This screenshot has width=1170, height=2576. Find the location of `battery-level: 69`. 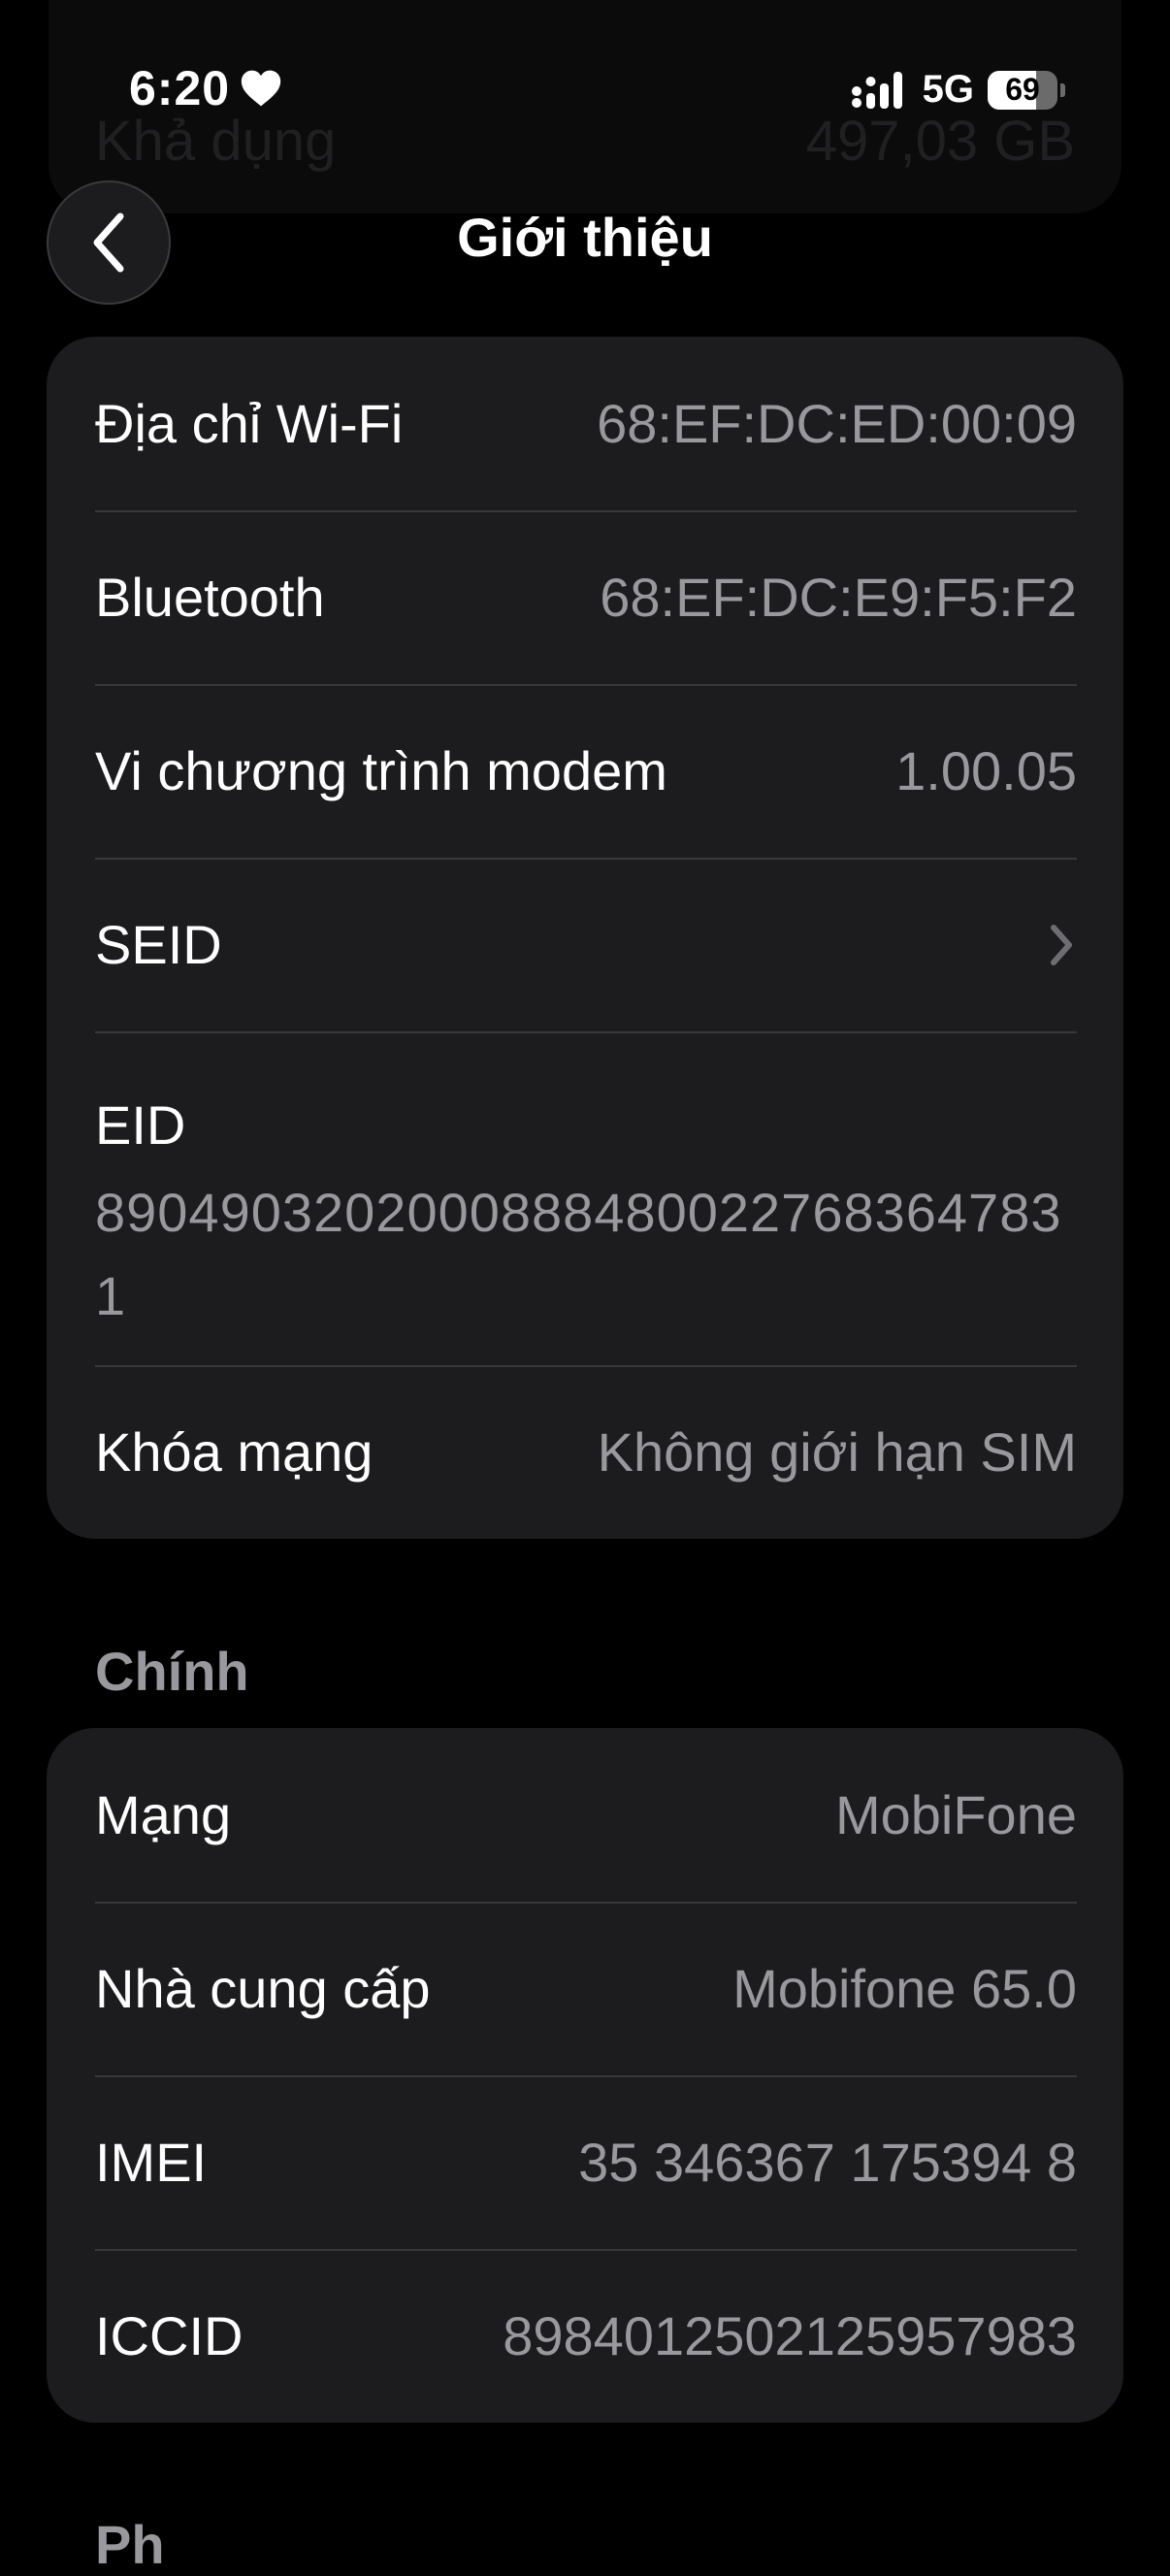

battery-level: 69 is located at coordinates (1022, 89).